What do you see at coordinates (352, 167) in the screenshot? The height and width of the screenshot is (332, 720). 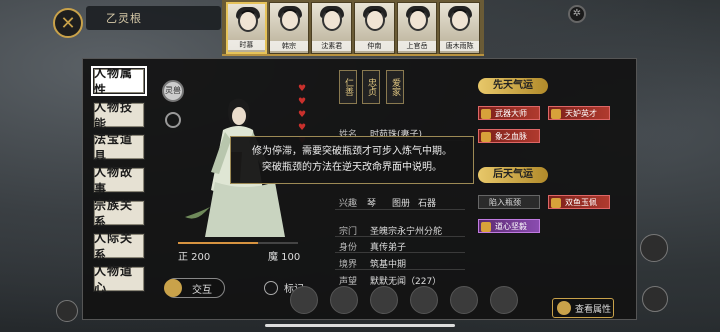 I see `tooltip-line: 突破瓶颈的方法在逆天改命界面中说明。` at bounding box center [352, 167].